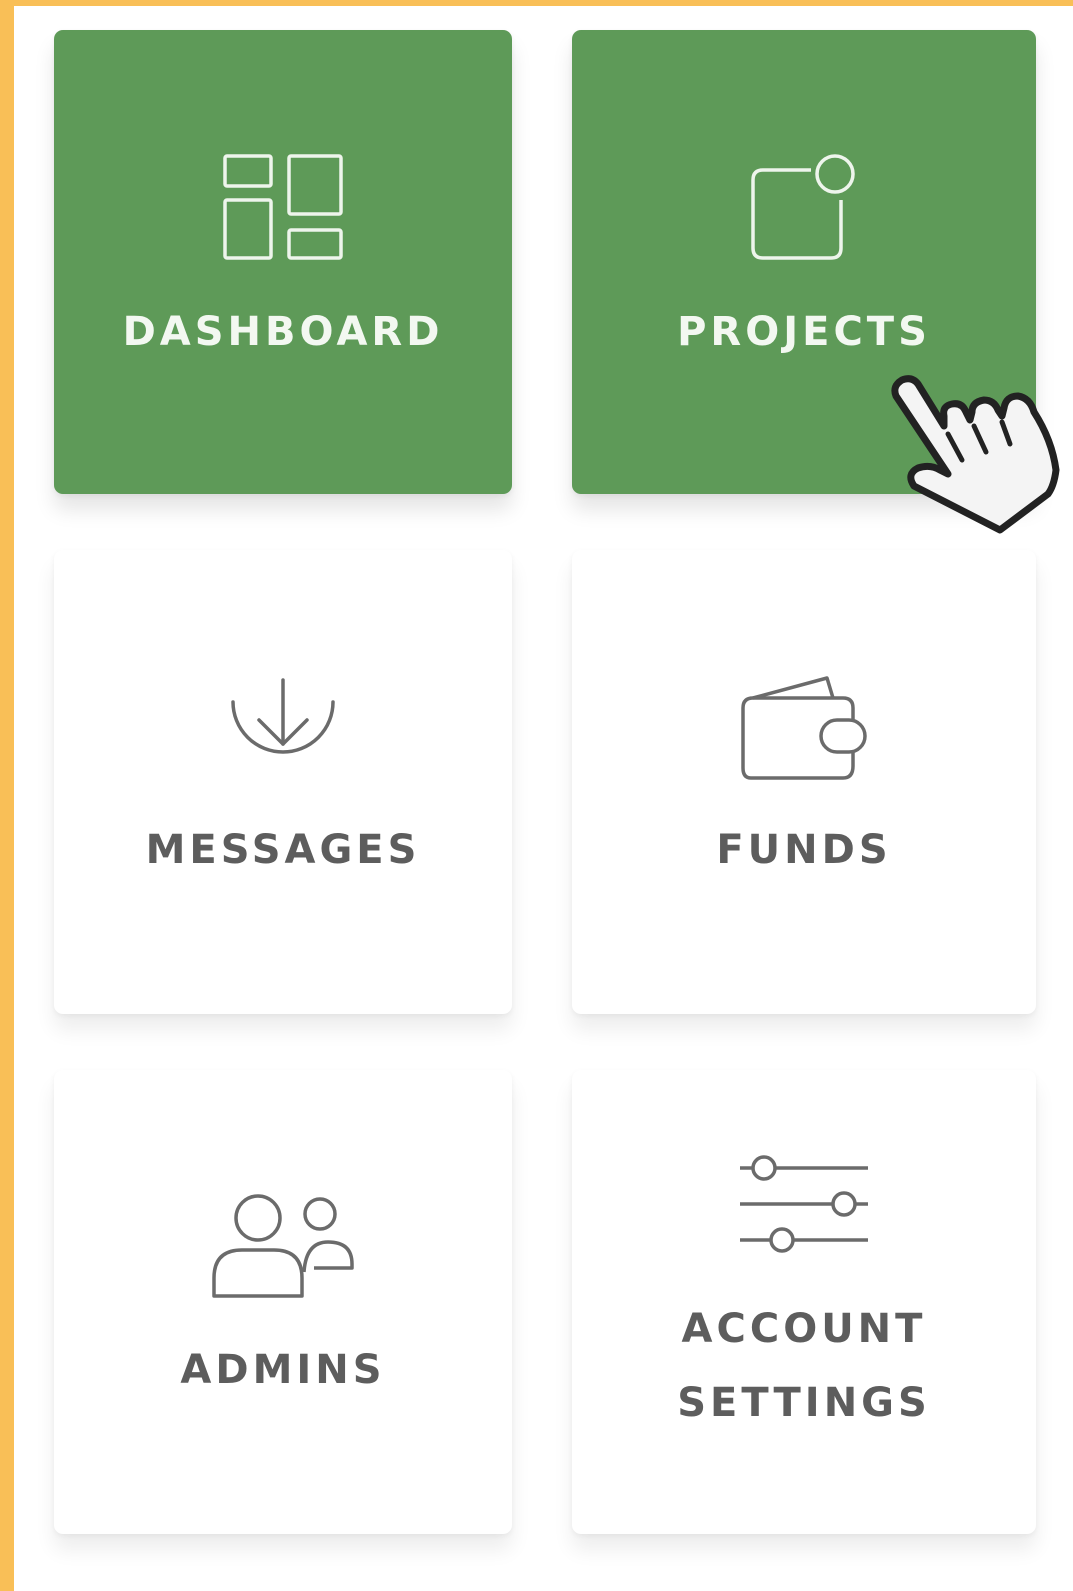  I want to click on sliders-icon, so click(804, 1204).